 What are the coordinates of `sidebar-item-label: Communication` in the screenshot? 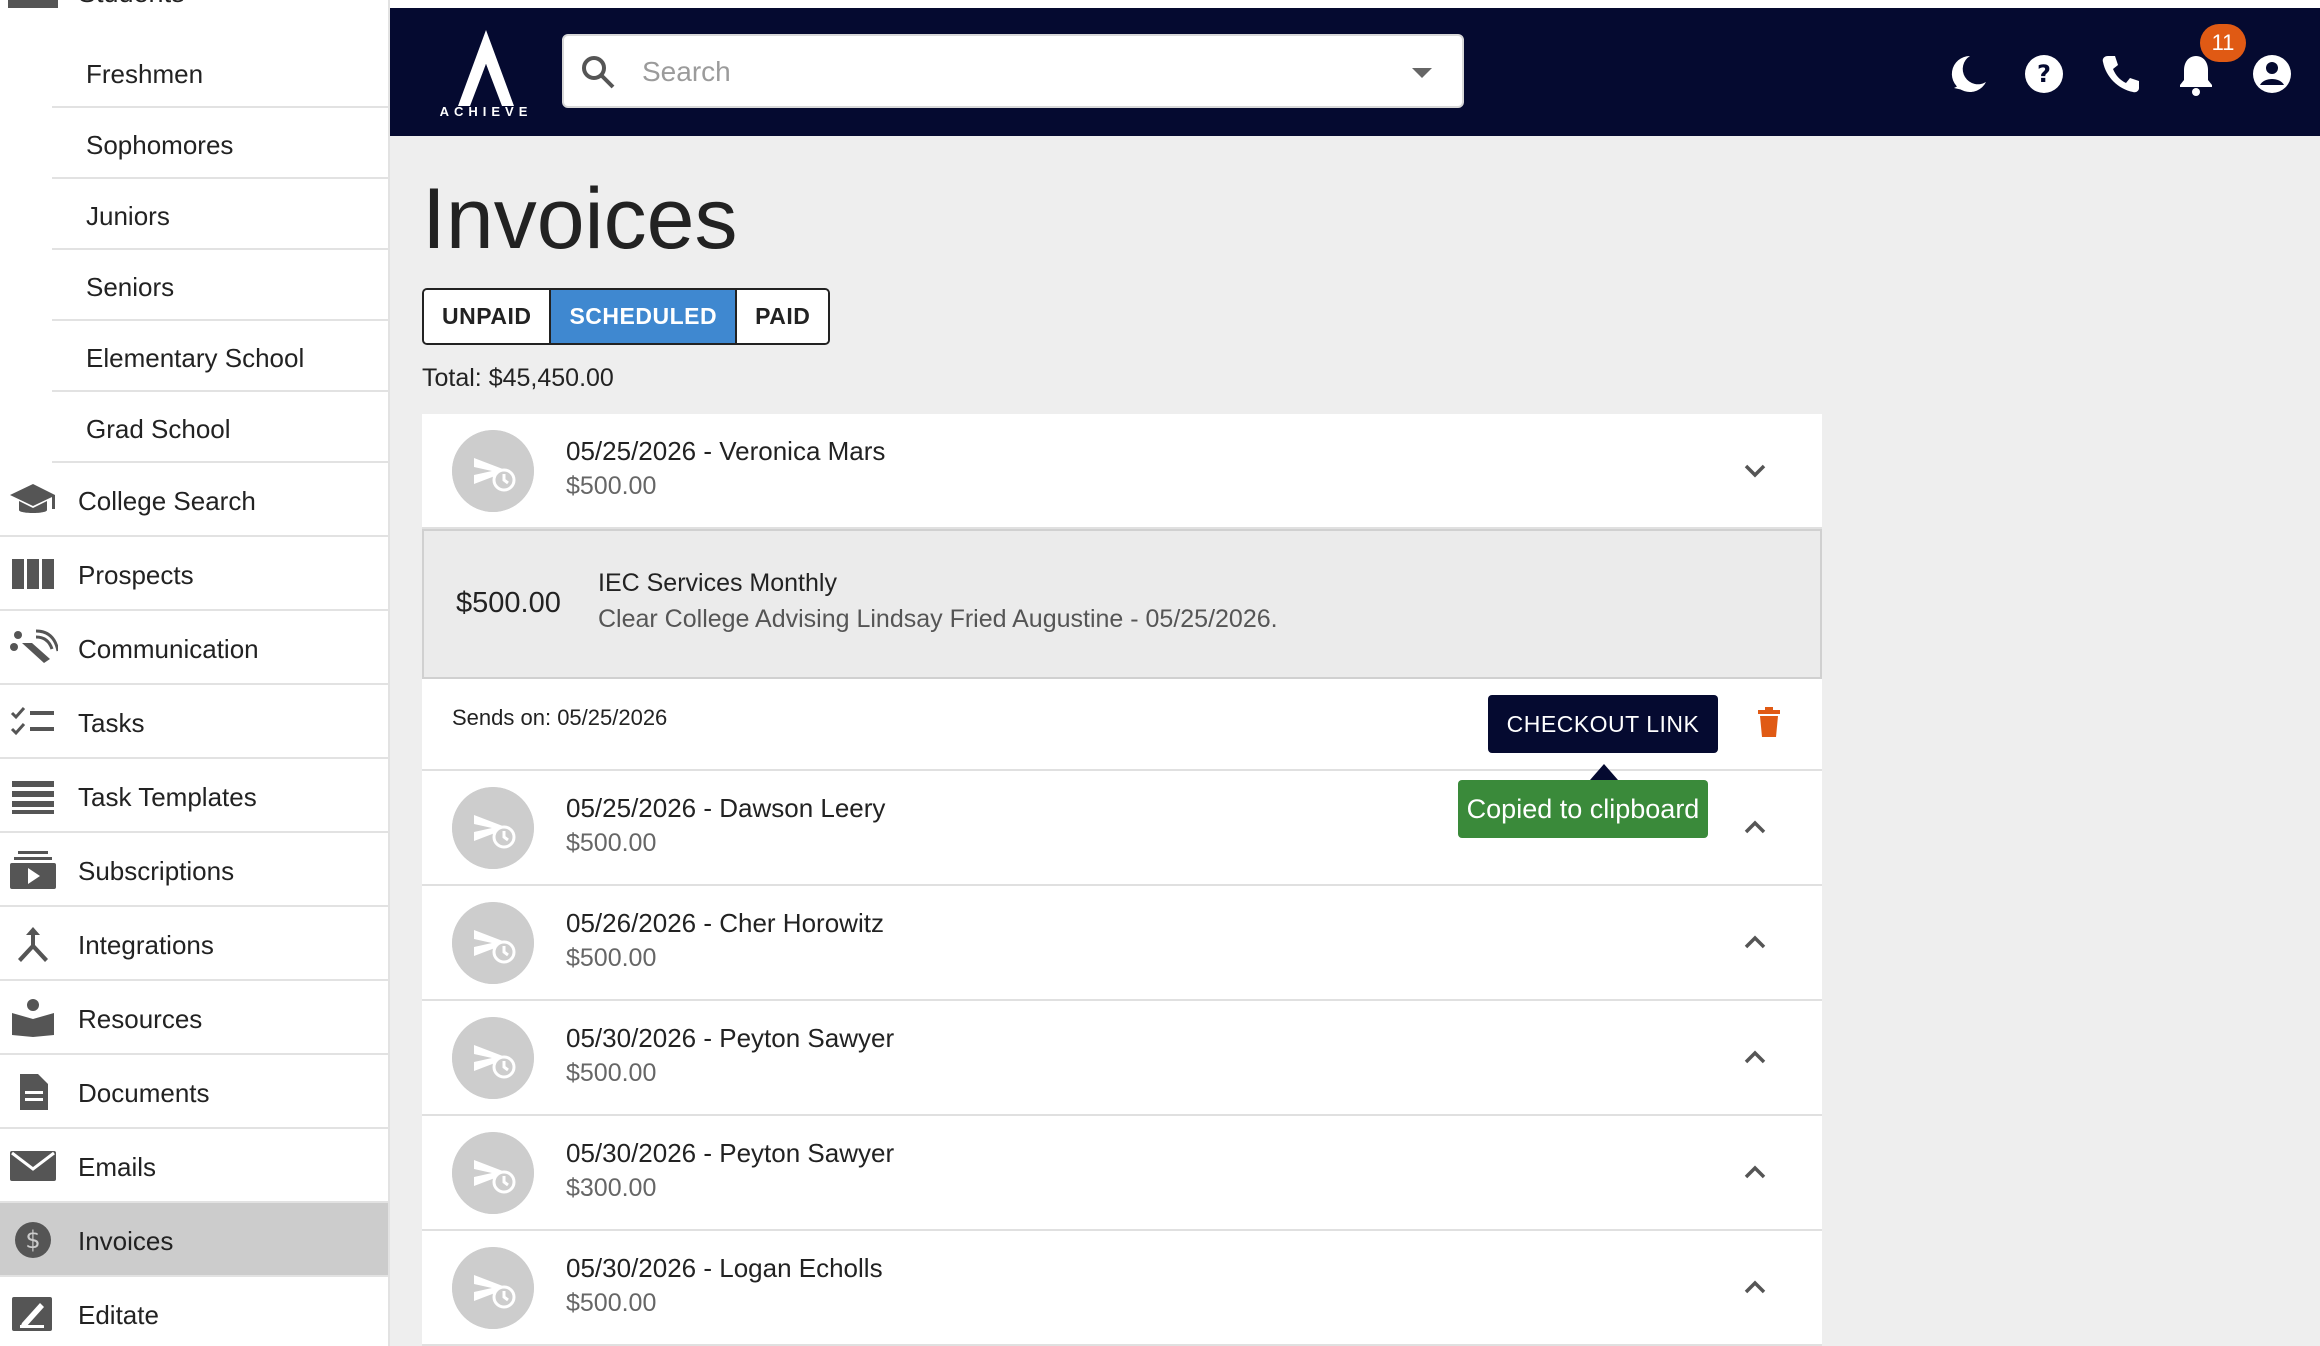 It's located at (168, 649).